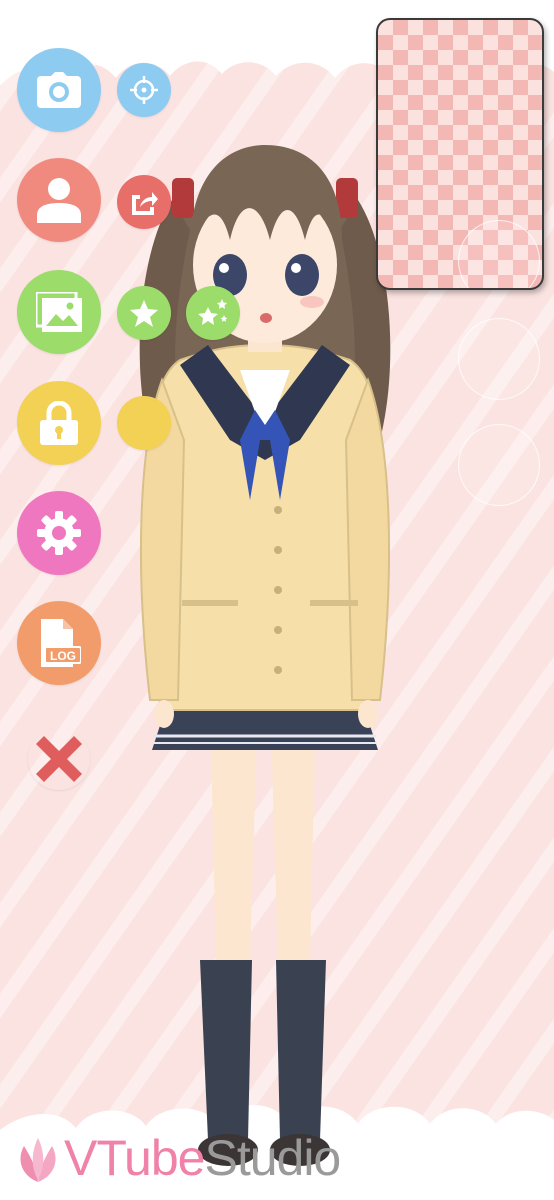 The image size is (554, 1200). I want to click on gear-icon, so click(59, 533).